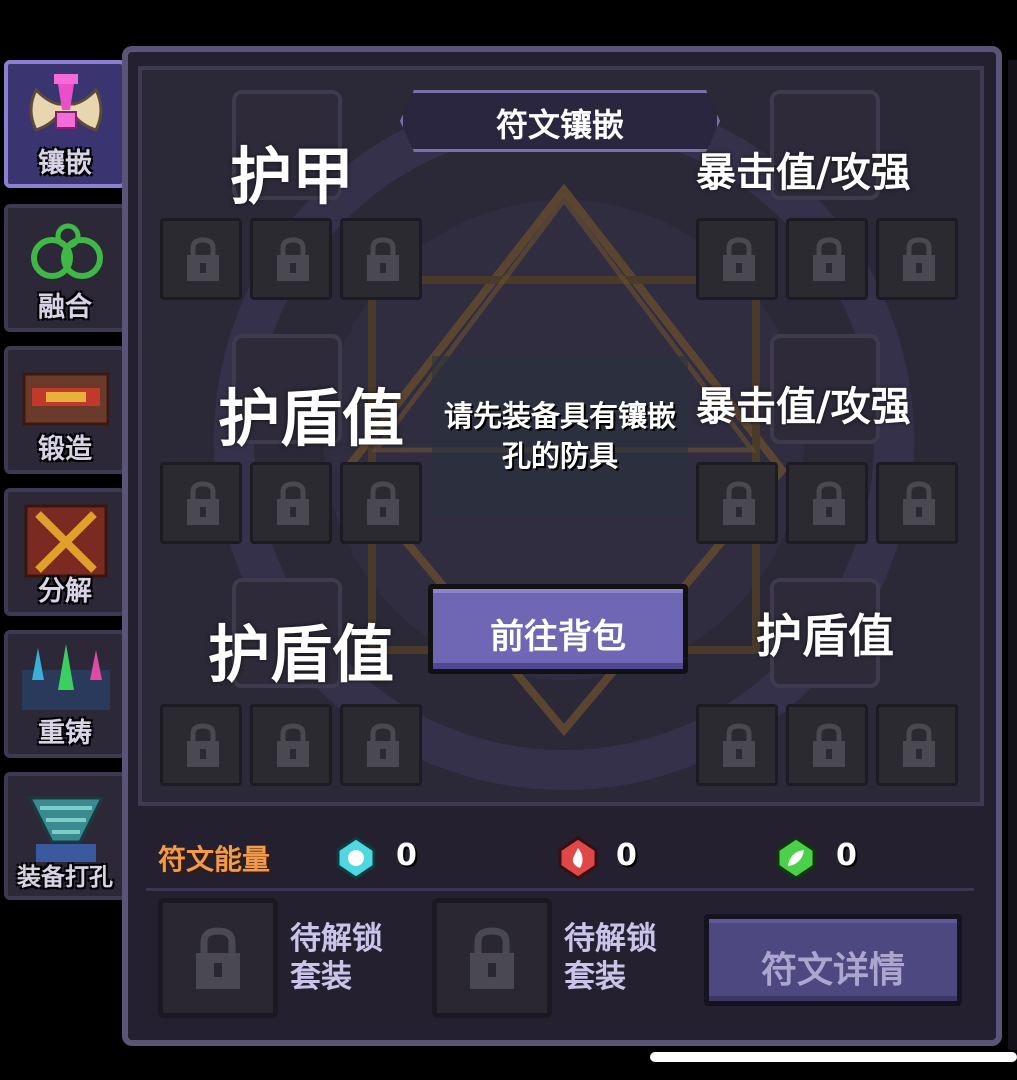  Describe the element at coordinates (626, 855) in the screenshot. I see `red-energy-value: 0` at that location.